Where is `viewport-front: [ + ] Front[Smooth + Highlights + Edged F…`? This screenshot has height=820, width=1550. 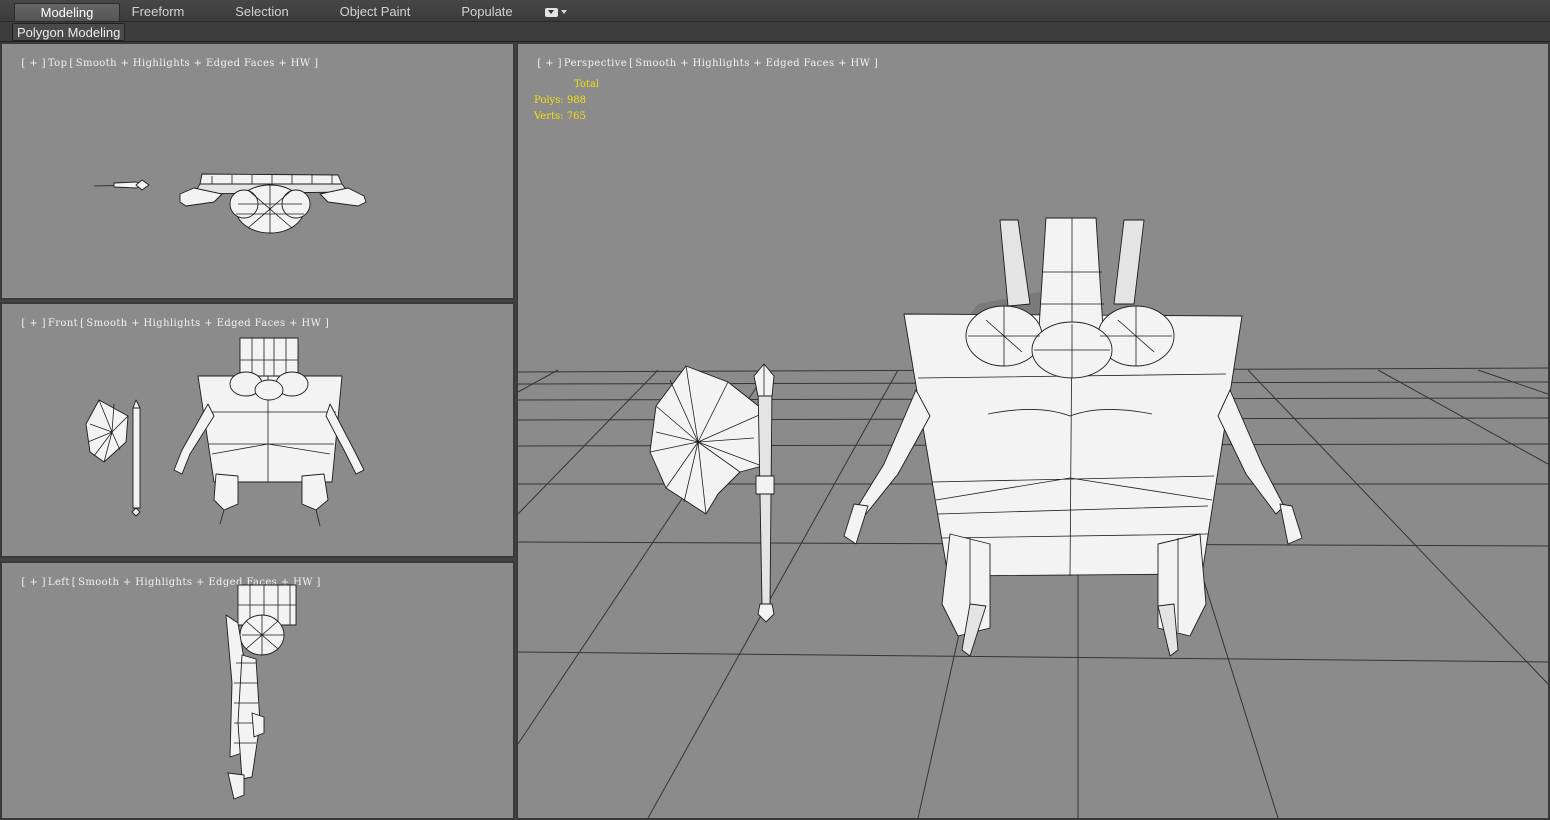
viewport-front: [ + ] Front[Smooth + Highlights + Edged F… is located at coordinates (257, 430).